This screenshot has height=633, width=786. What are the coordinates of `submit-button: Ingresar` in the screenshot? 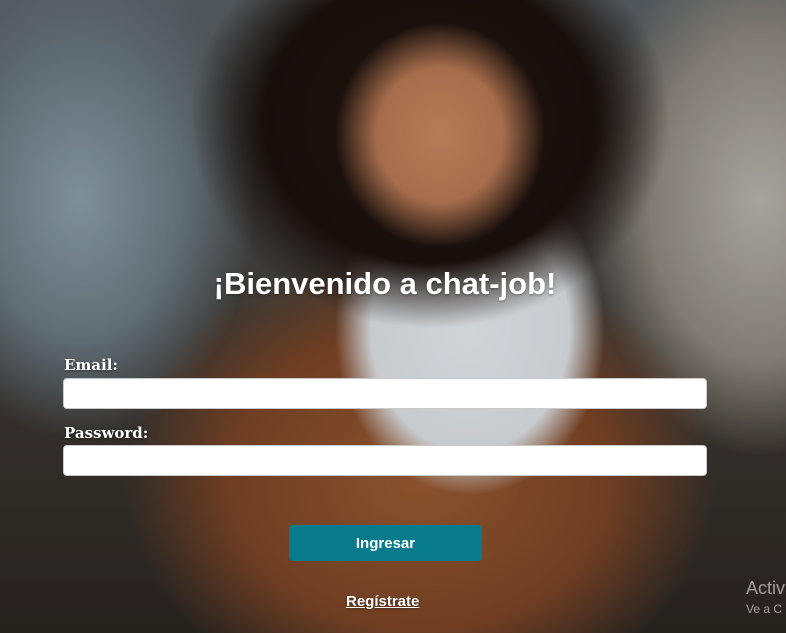 It's located at (385, 543).